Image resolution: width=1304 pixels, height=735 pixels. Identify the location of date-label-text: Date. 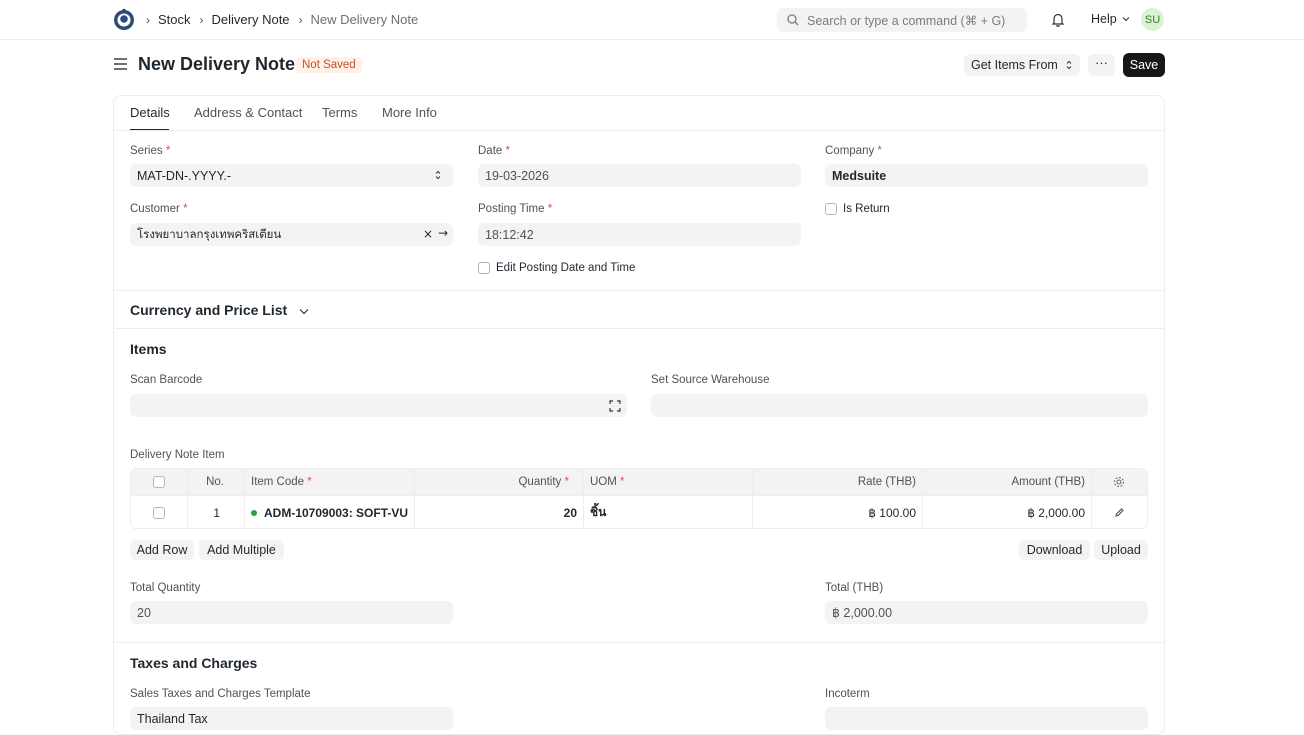
(490, 151).